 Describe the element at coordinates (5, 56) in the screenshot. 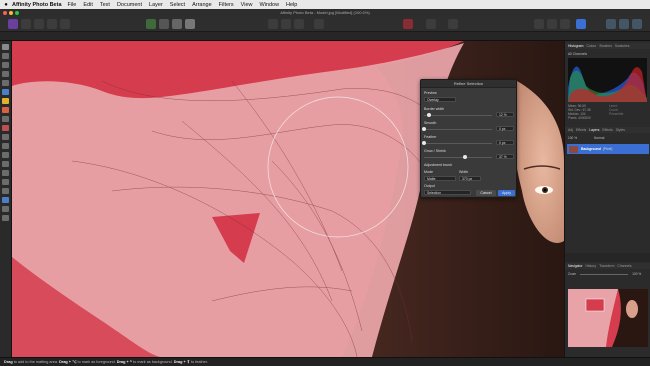

I see `view-tool-icon` at that location.